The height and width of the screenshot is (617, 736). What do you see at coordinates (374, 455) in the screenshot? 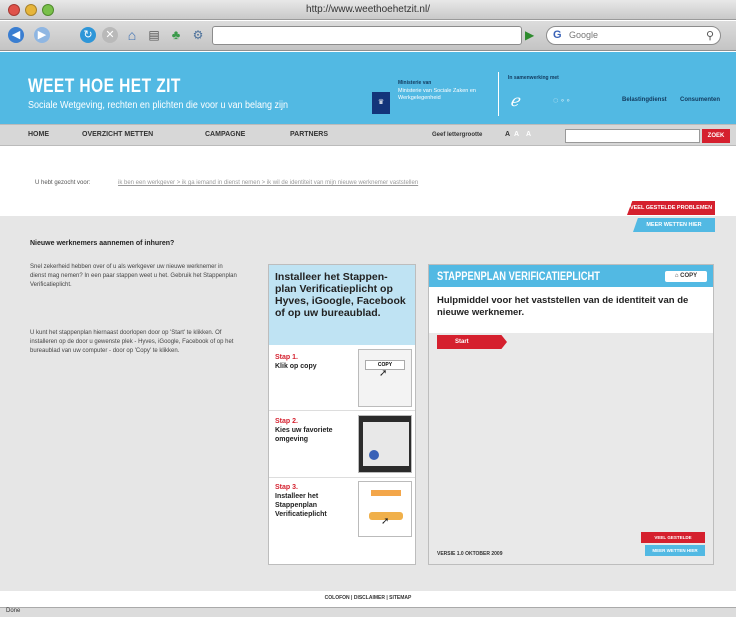
I see `app-icon` at bounding box center [374, 455].